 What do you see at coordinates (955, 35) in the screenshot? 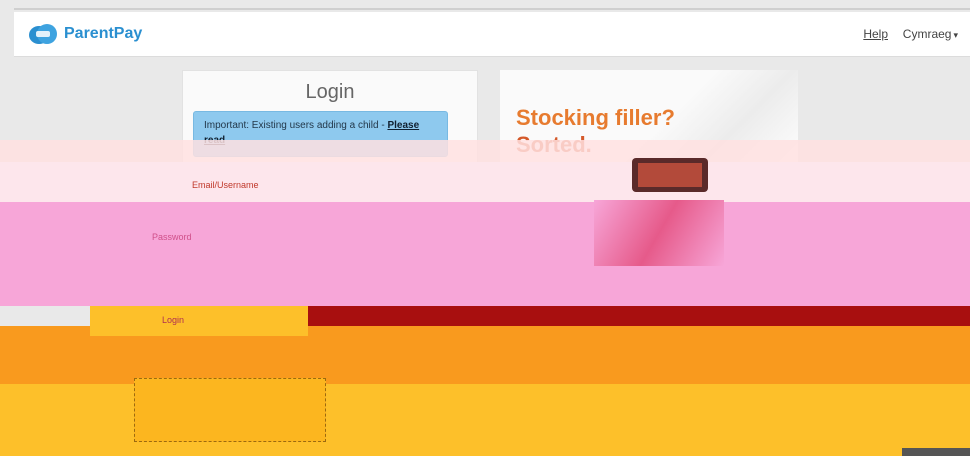
I see `chevron-down-icon: ▾` at bounding box center [955, 35].